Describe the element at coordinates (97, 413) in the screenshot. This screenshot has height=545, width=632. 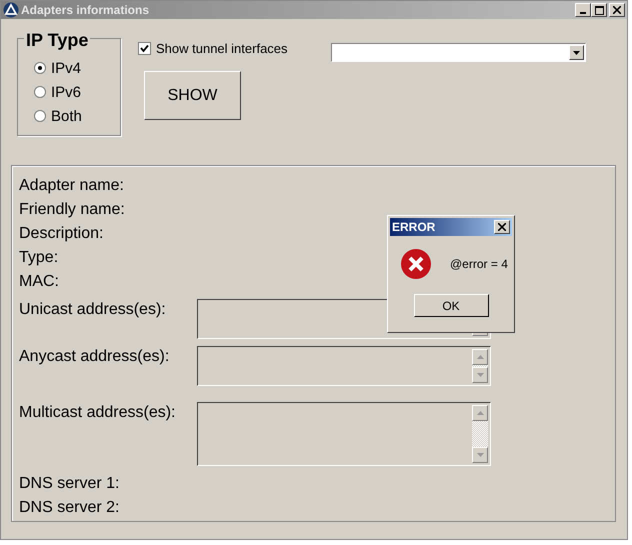
I see `field-label: Multicast address(es):` at that location.